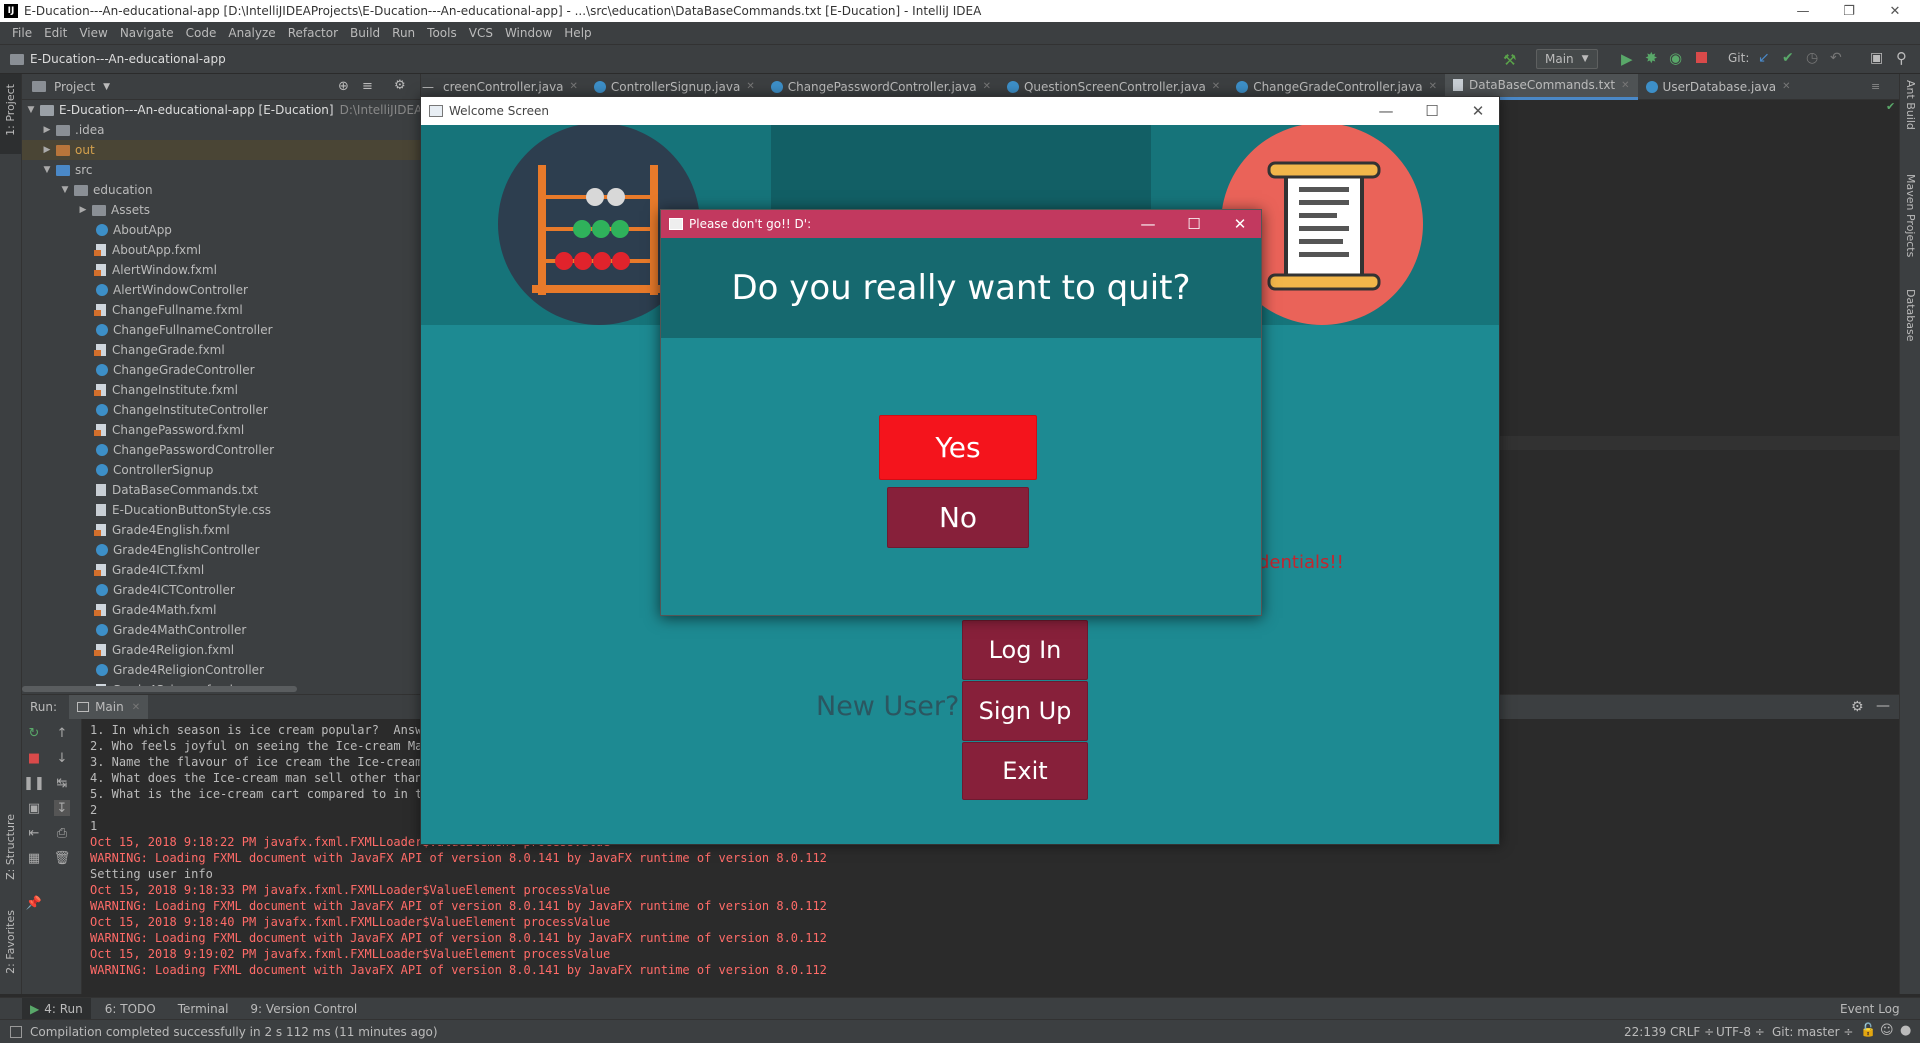 The height and width of the screenshot is (1043, 1920). Describe the element at coordinates (62, 783) in the screenshot. I see `soft-wrap-icon: ↹` at that location.